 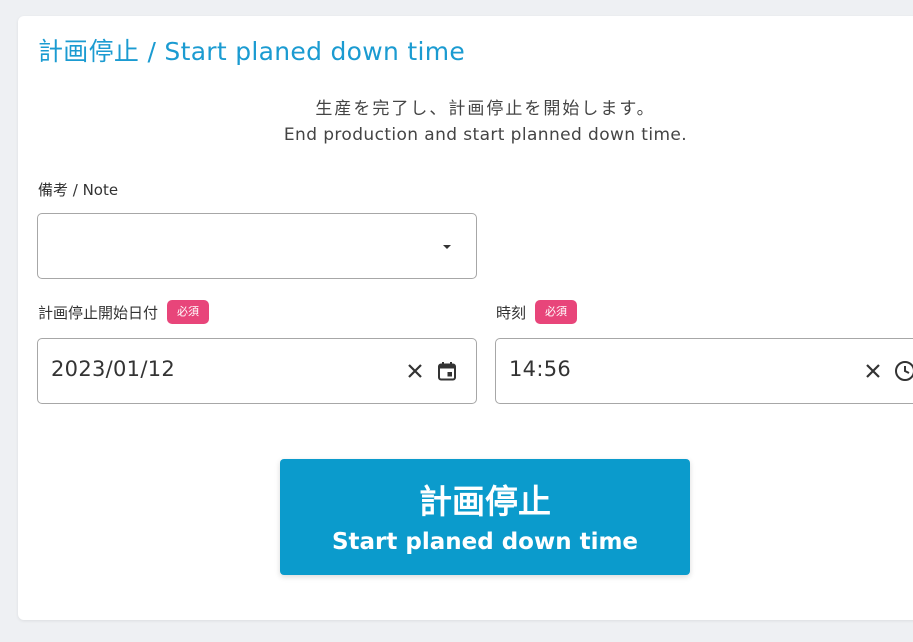 What do you see at coordinates (485, 109) in the screenshot?
I see `description-ja: 生産を完了し、計画停止を開始します。` at bounding box center [485, 109].